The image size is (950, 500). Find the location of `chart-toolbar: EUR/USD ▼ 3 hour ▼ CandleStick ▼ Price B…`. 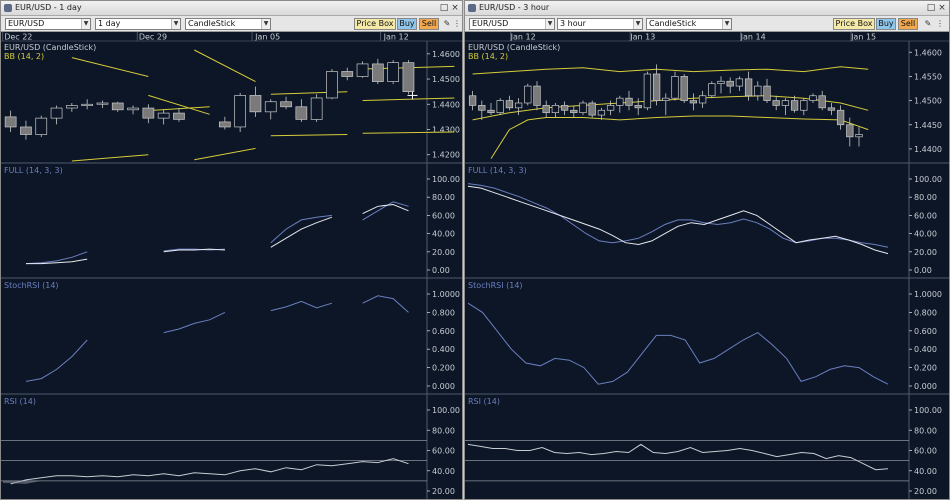

chart-toolbar: EUR/USD ▼ 3 hour ▼ CandleStick ▼ Price B… is located at coordinates (707, 24).